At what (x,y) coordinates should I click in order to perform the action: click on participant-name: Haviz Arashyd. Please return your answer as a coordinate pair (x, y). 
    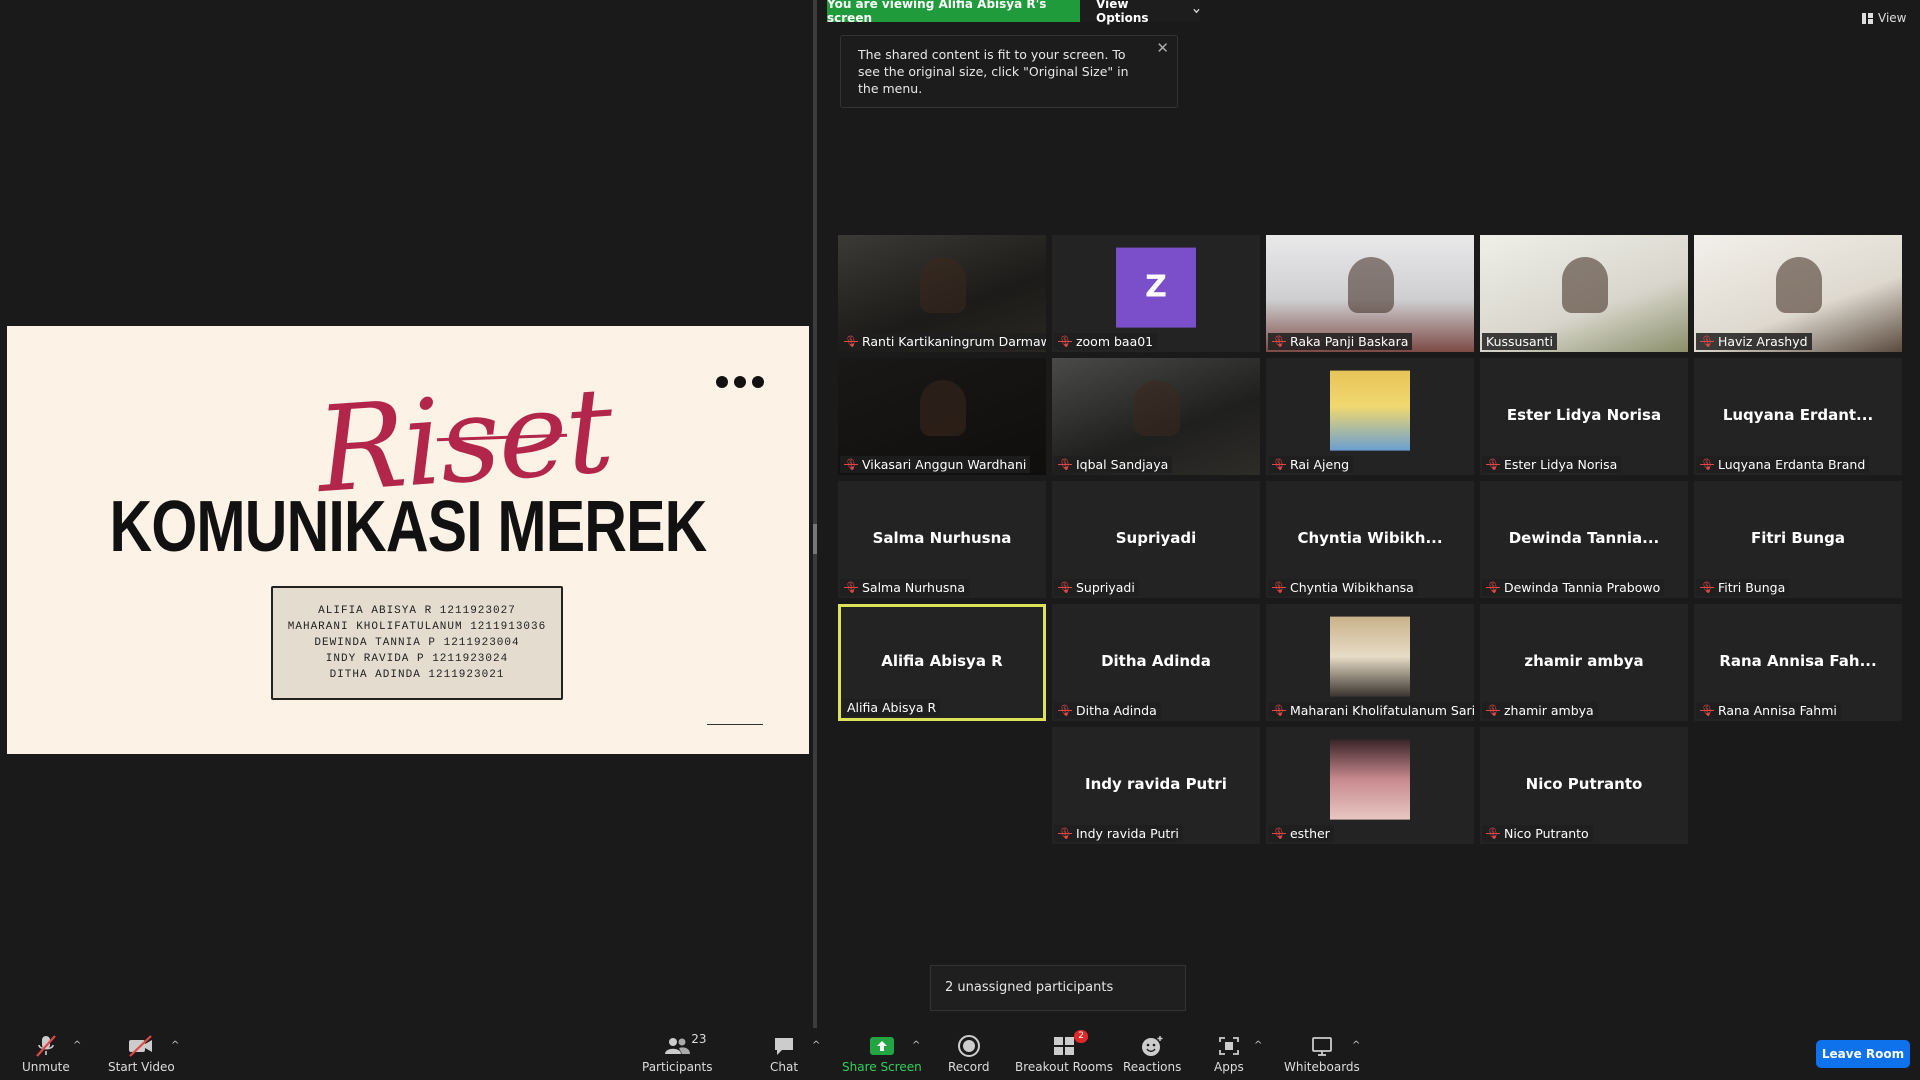
    Looking at the image, I should click on (1762, 341).